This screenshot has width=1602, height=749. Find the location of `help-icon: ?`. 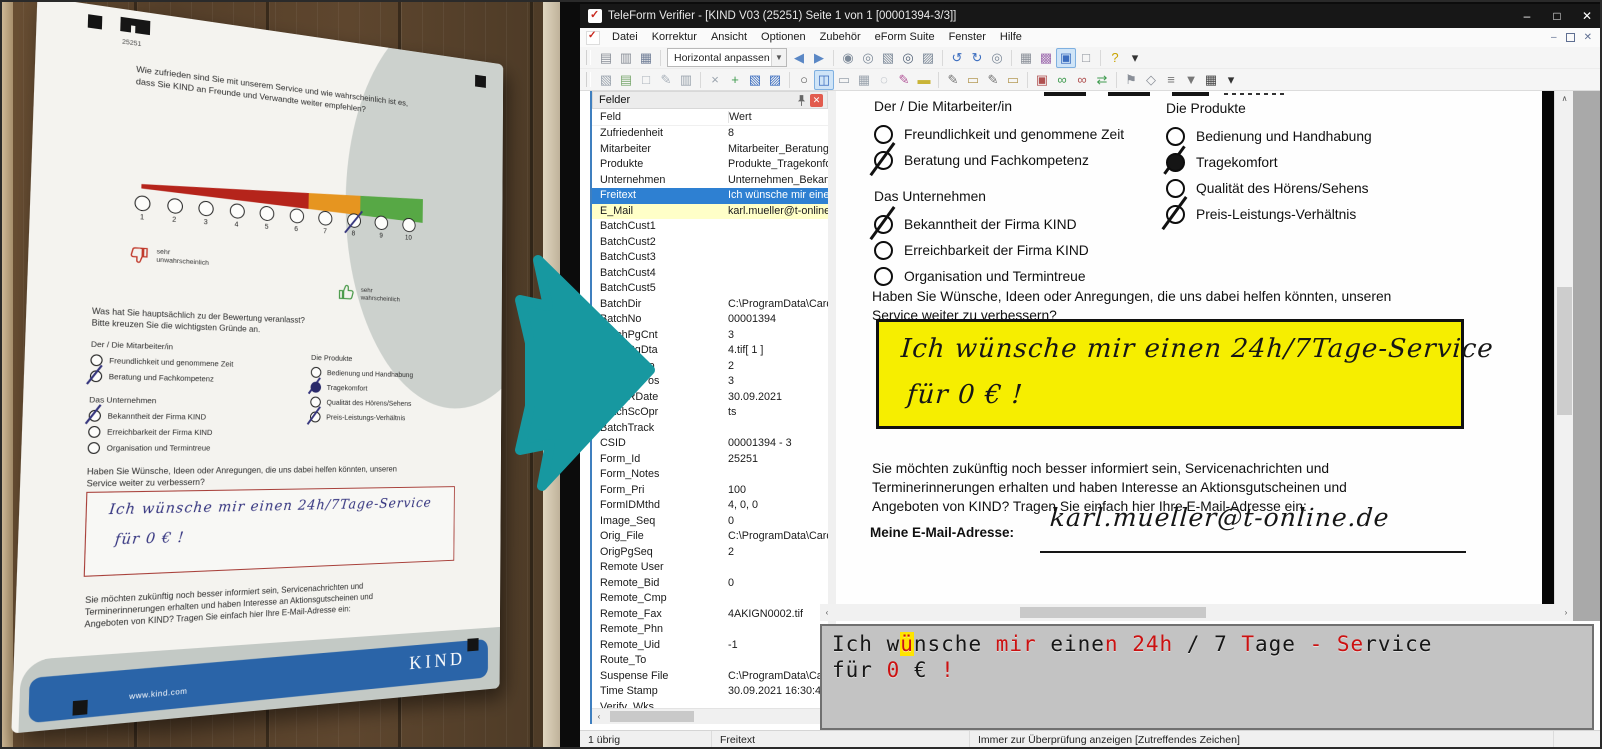

help-icon: ? is located at coordinates (1115, 58).